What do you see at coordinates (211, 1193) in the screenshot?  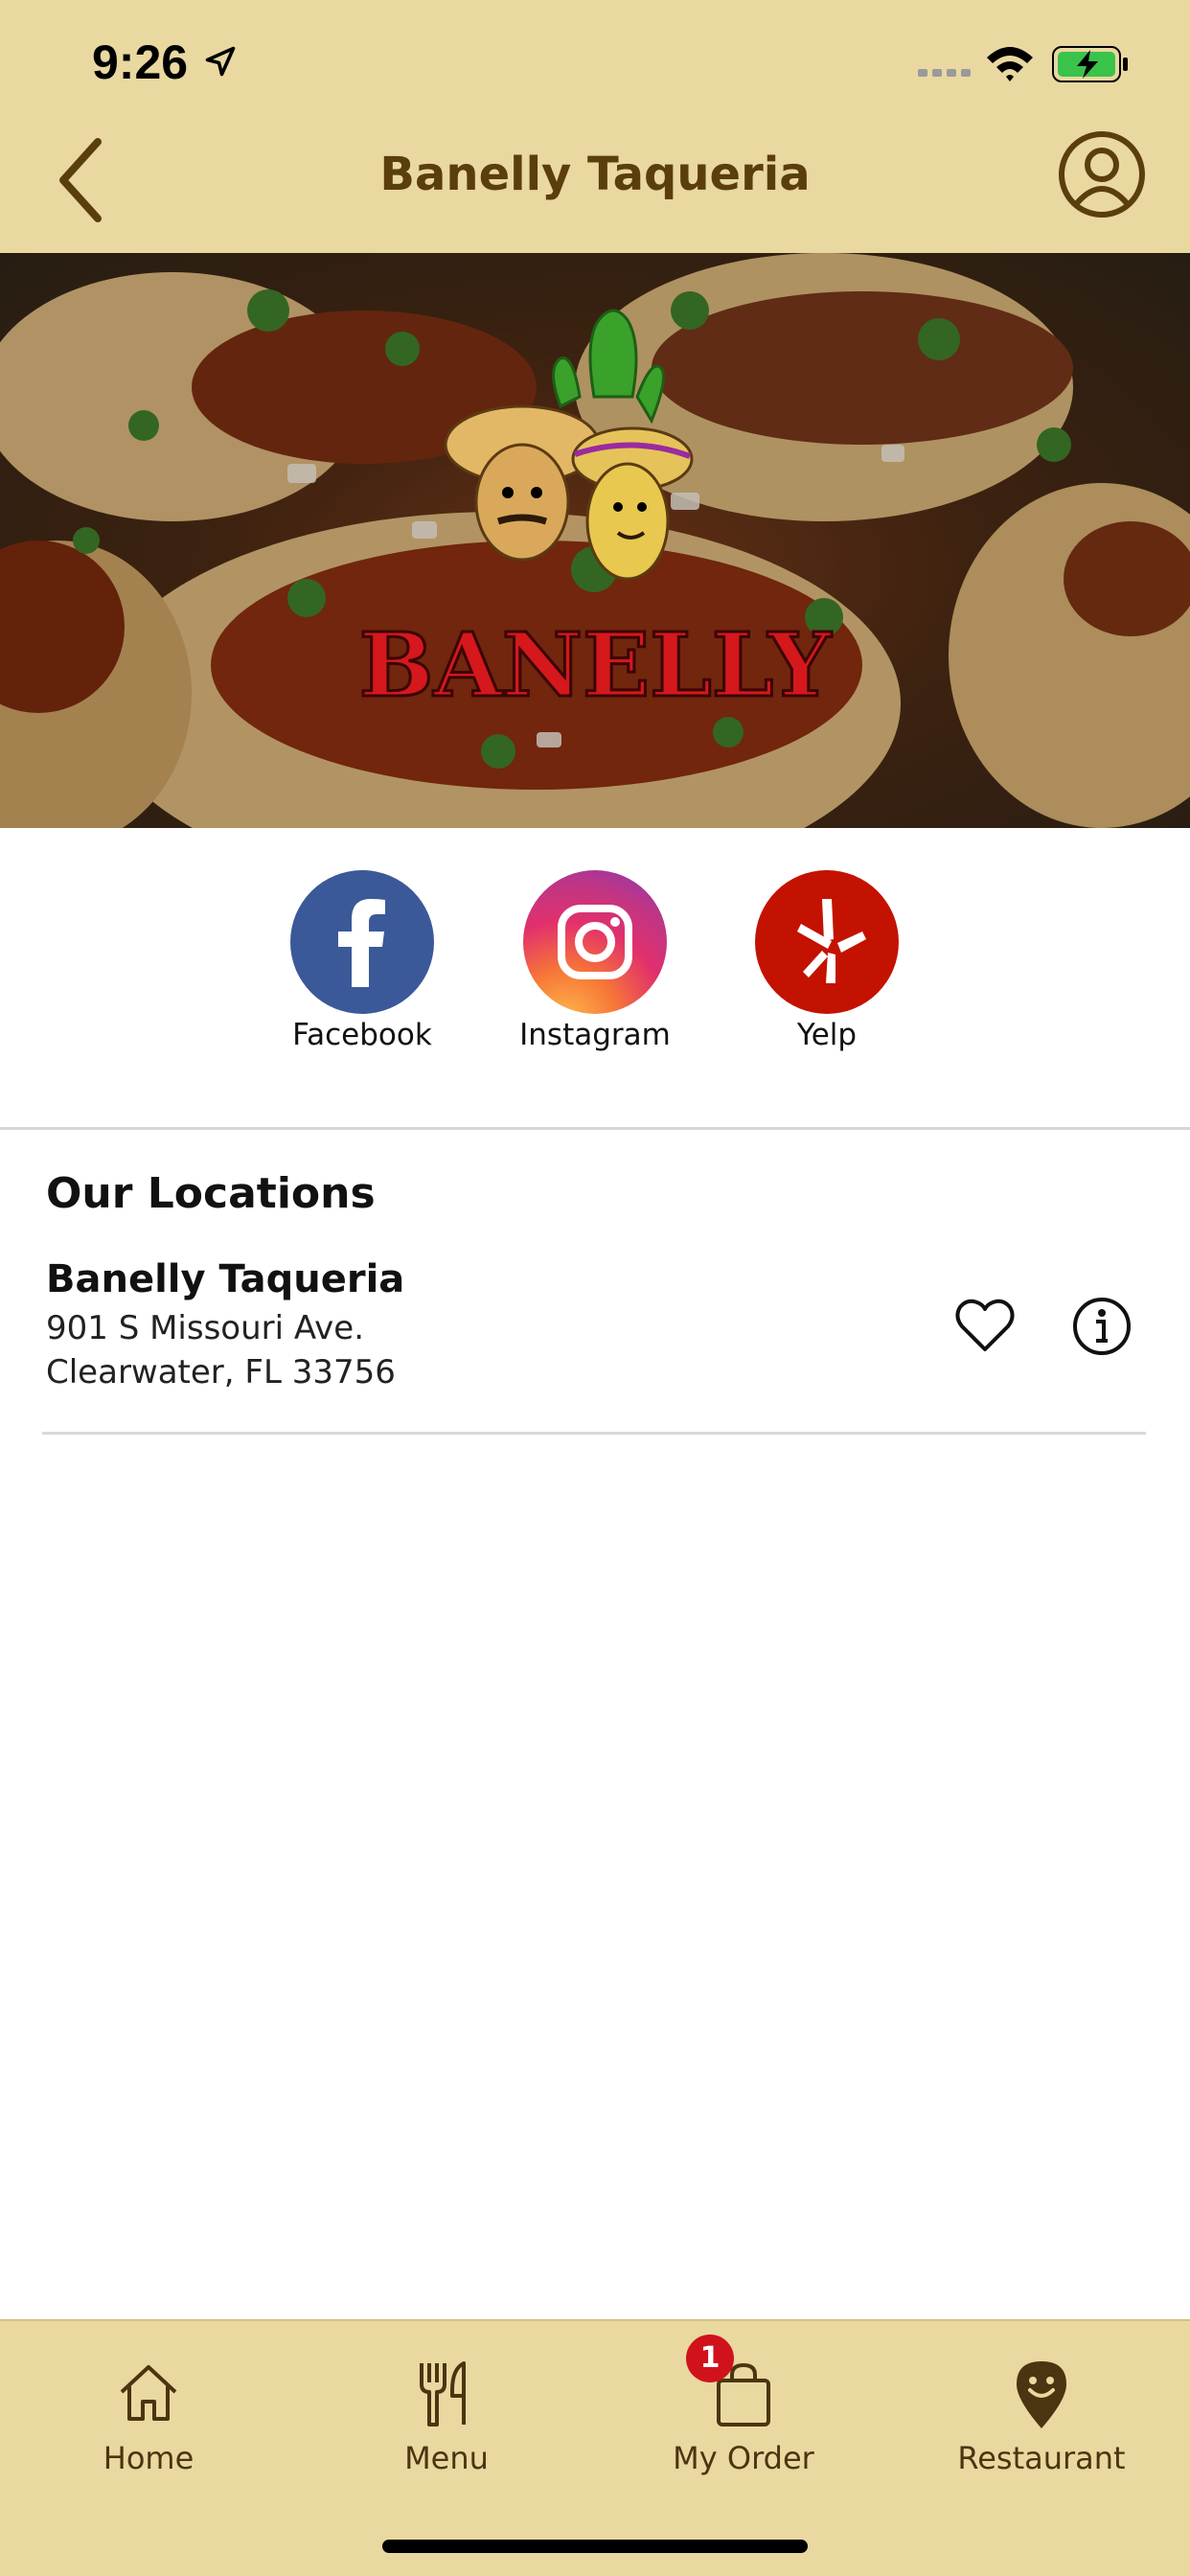 I see `section-title: Our Locations` at bounding box center [211, 1193].